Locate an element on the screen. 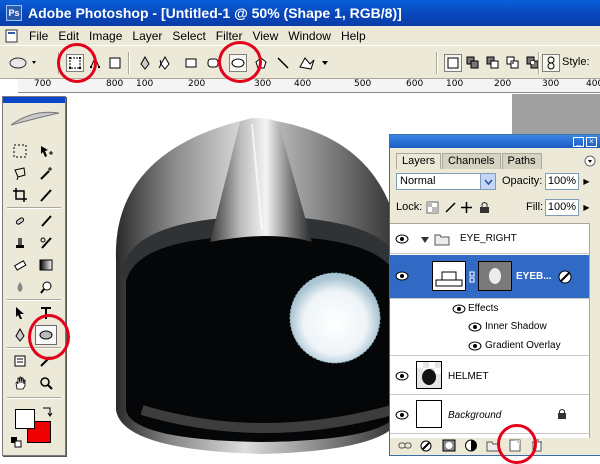 The height and width of the screenshot is (464, 600). effects-label: Effects is located at coordinates (483, 308).